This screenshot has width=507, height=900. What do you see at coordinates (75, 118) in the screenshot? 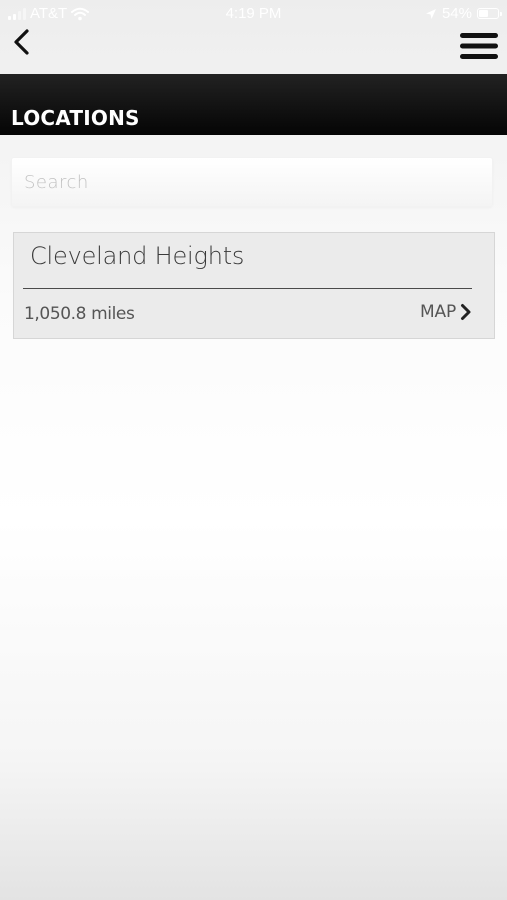
I see `page-title: LOCATIONS` at bounding box center [75, 118].